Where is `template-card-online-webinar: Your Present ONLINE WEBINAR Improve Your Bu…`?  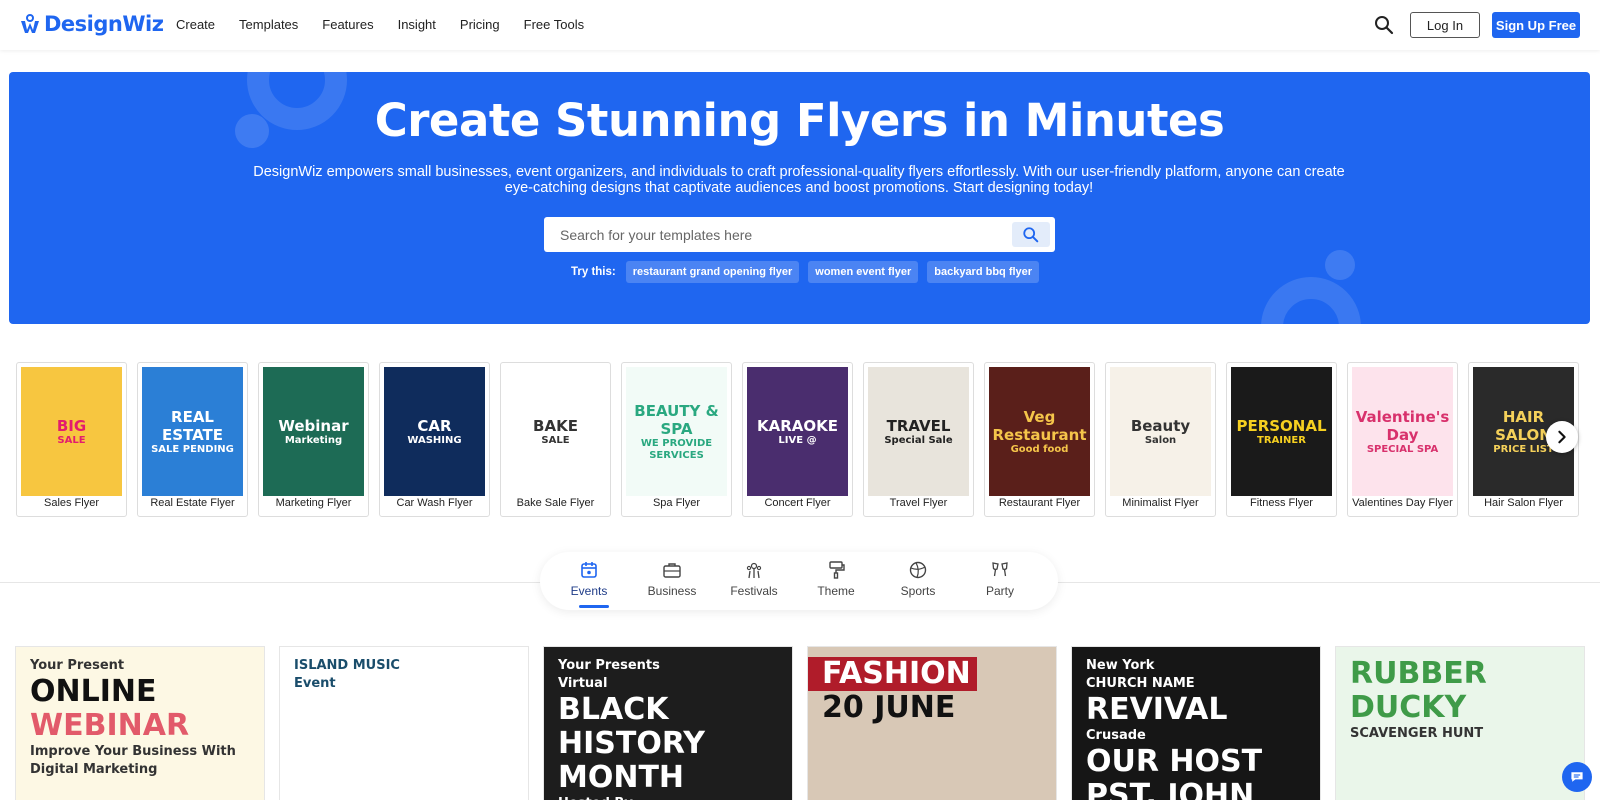 template-card-online-webinar: Your Present ONLINE WEBINAR Improve Your Bu… is located at coordinates (140, 723).